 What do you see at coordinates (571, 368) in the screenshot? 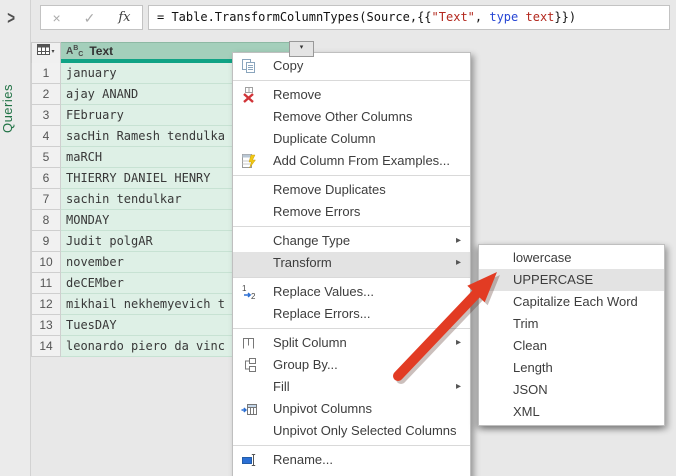
I see `submenu-item-length: Length` at bounding box center [571, 368].